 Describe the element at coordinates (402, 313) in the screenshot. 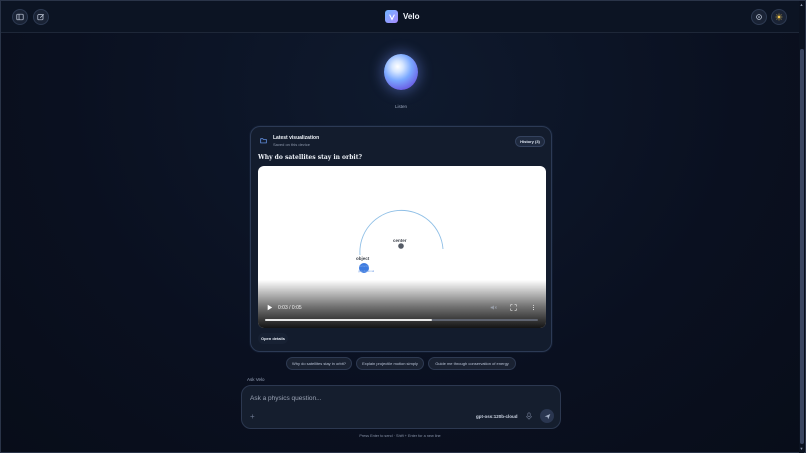

I see `video-controls: 0:03 / 0:05` at that location.